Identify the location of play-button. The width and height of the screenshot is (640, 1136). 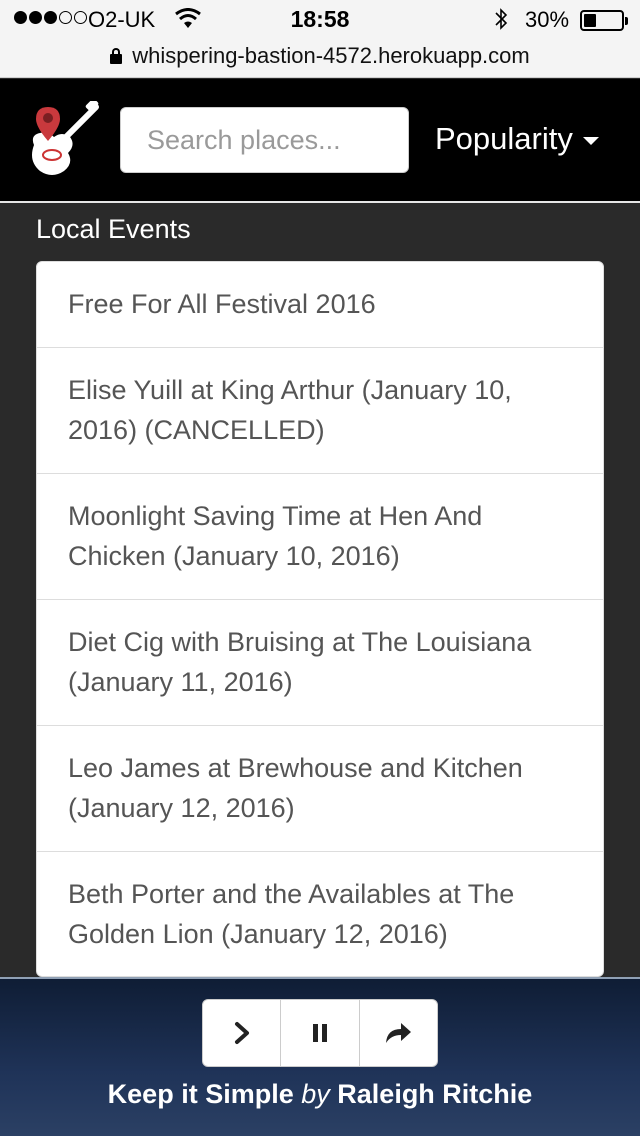
(242, 1033).